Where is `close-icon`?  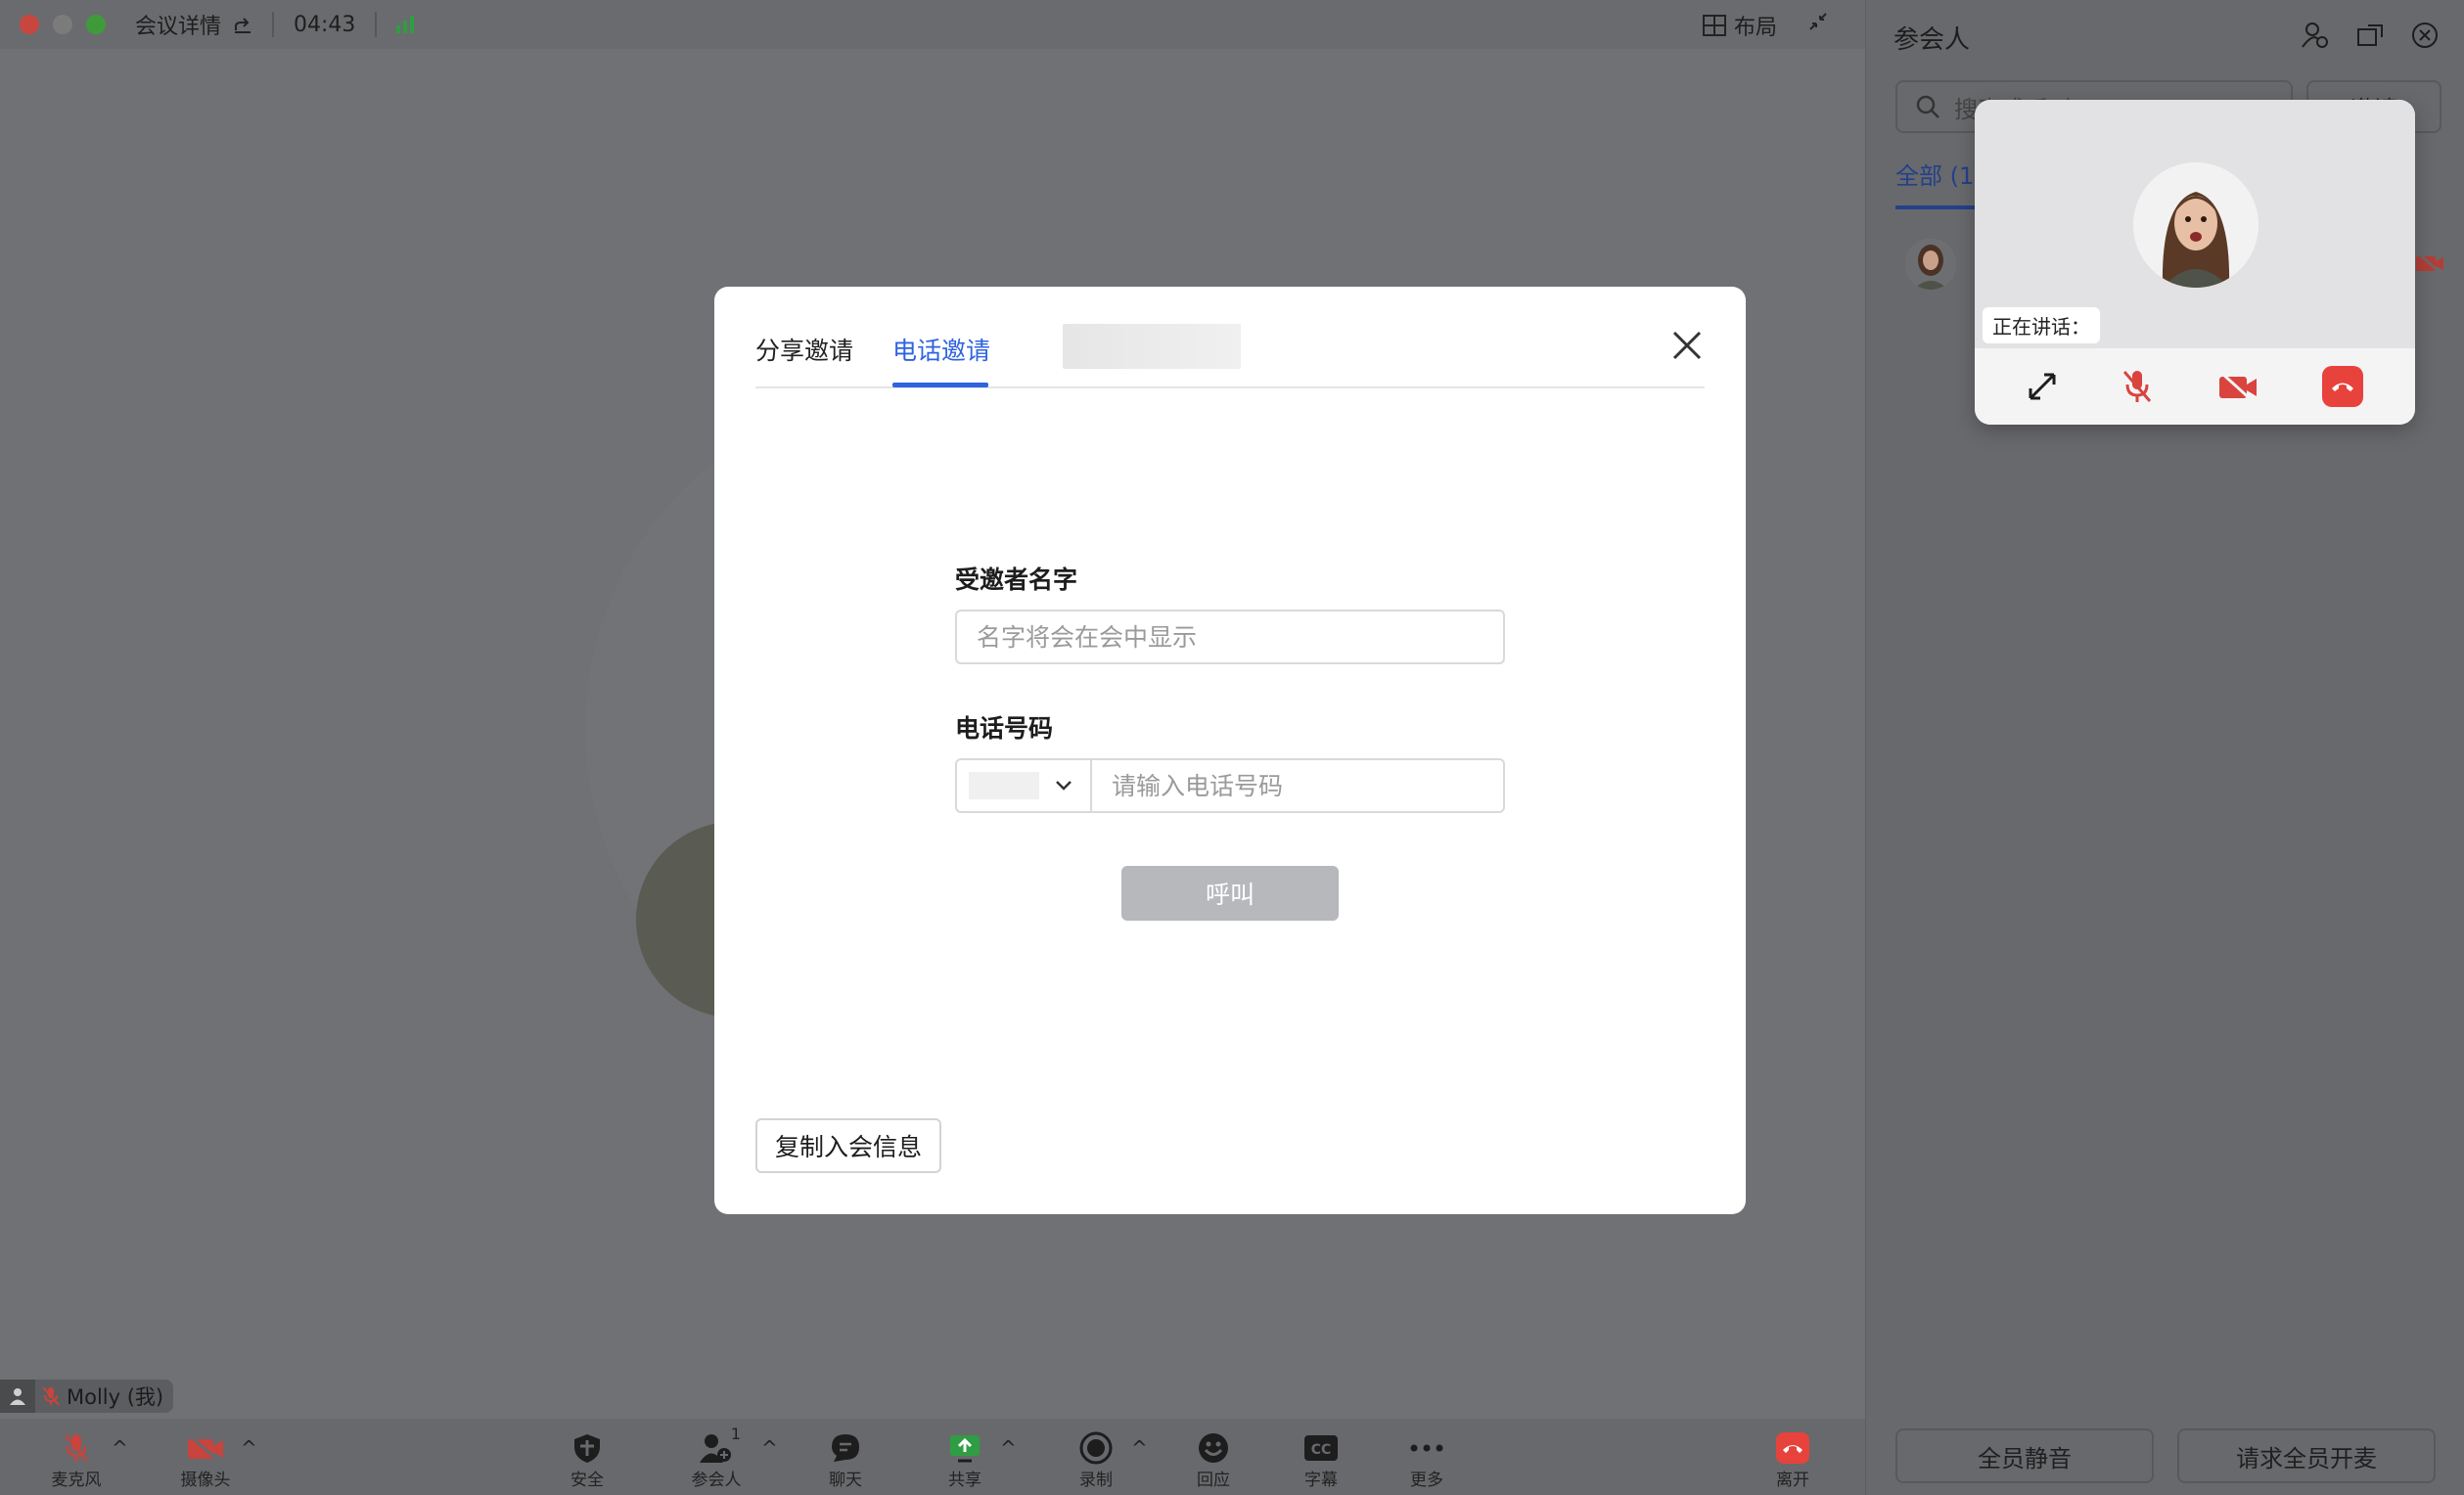
close-icon is located at coordinates (1687, 345).